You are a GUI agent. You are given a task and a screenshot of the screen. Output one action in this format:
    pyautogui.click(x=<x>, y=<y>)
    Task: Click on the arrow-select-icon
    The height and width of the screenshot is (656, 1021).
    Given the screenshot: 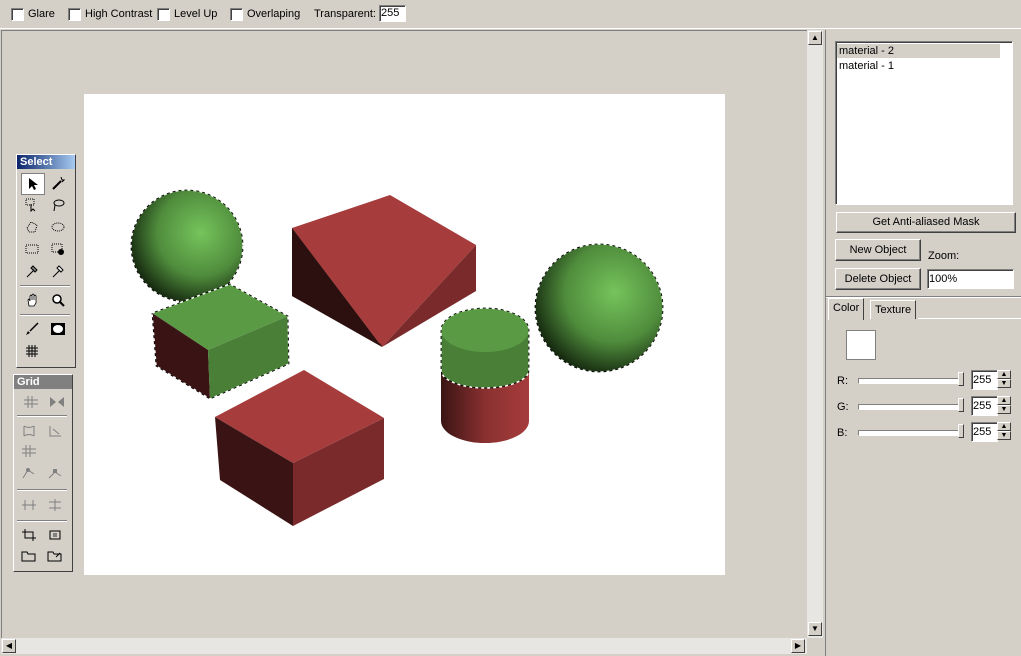 What is the action you would take?
    pyautogui.click(x=33, y=184)
    